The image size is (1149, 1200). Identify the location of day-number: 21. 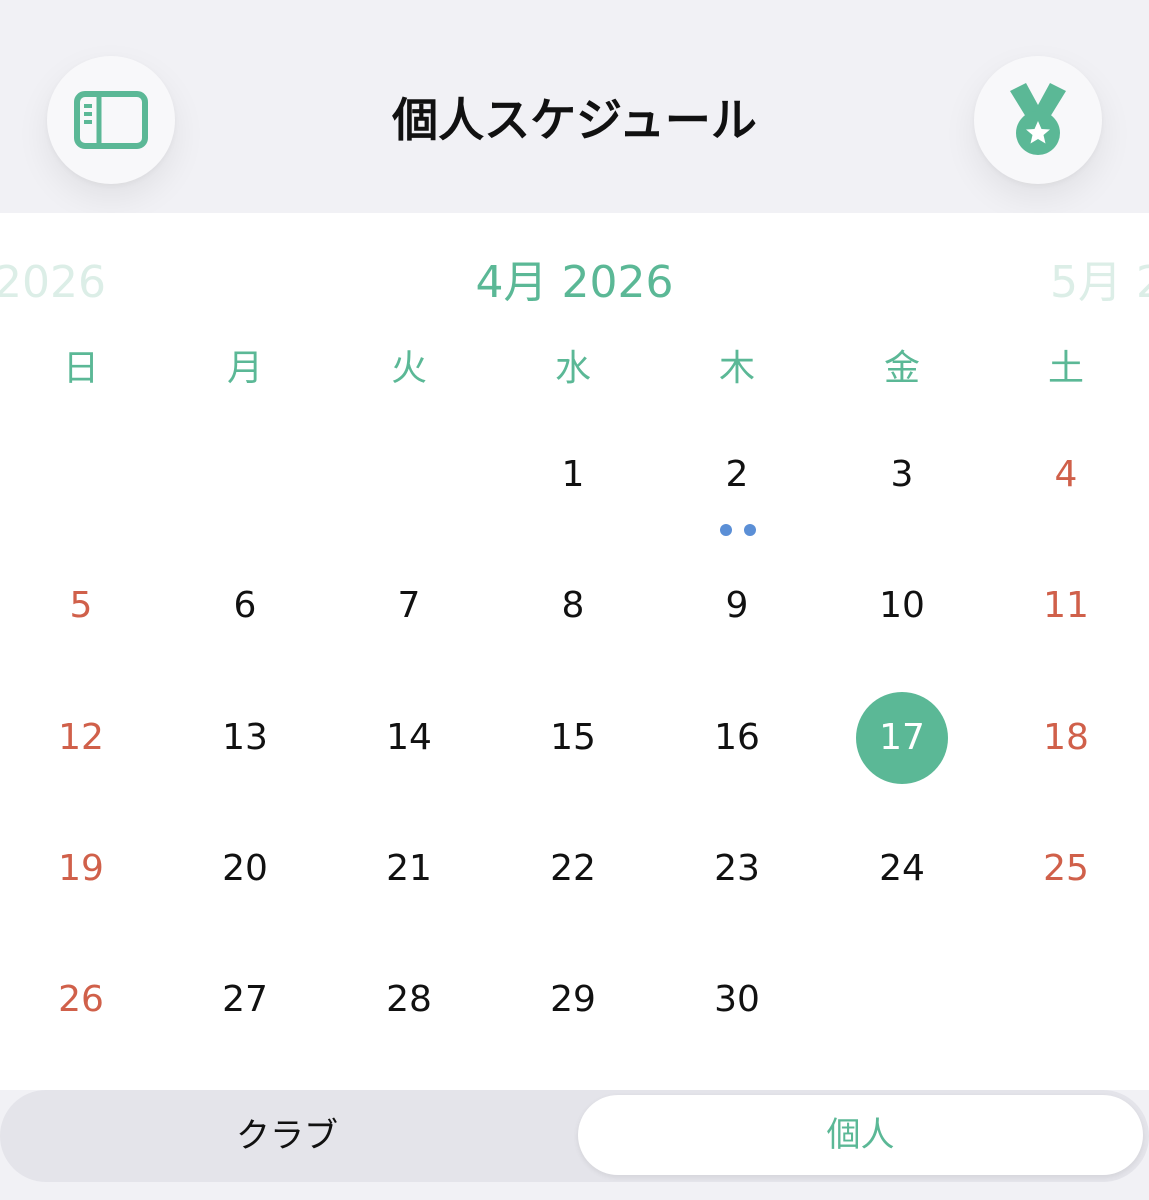
(409, 868).